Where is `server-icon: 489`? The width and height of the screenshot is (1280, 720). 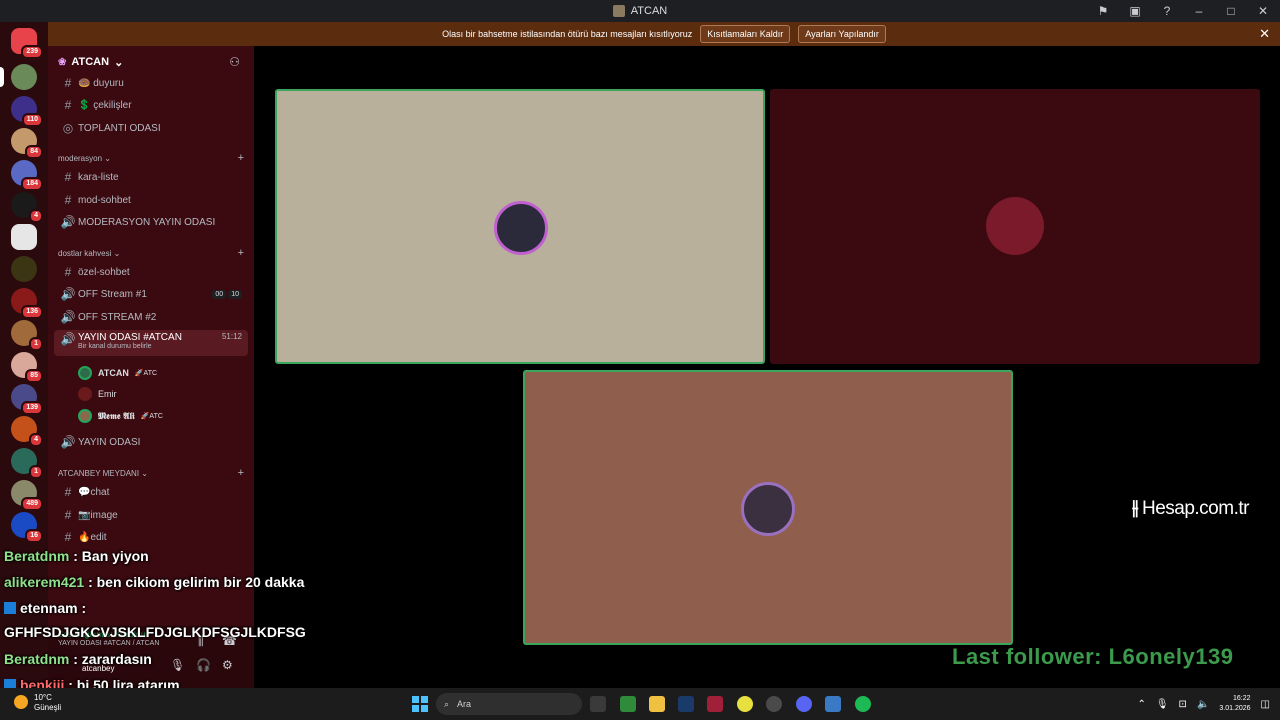
server-icon: 489 is located at coordinates (27, 495).